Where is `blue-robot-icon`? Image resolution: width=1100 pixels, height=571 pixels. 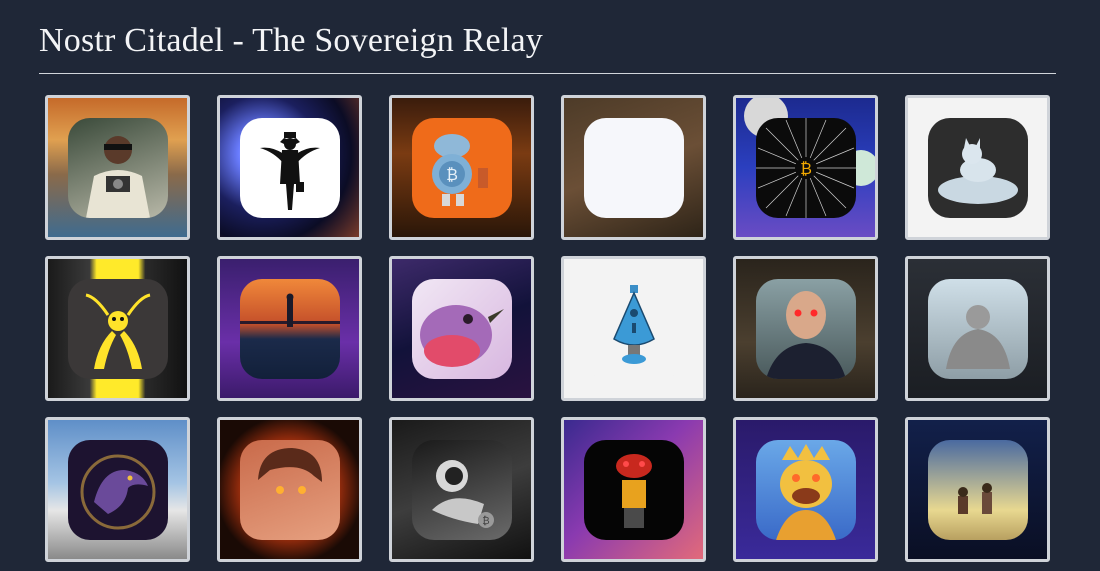 blue-robot-icon is located at coordinates (634, 324).